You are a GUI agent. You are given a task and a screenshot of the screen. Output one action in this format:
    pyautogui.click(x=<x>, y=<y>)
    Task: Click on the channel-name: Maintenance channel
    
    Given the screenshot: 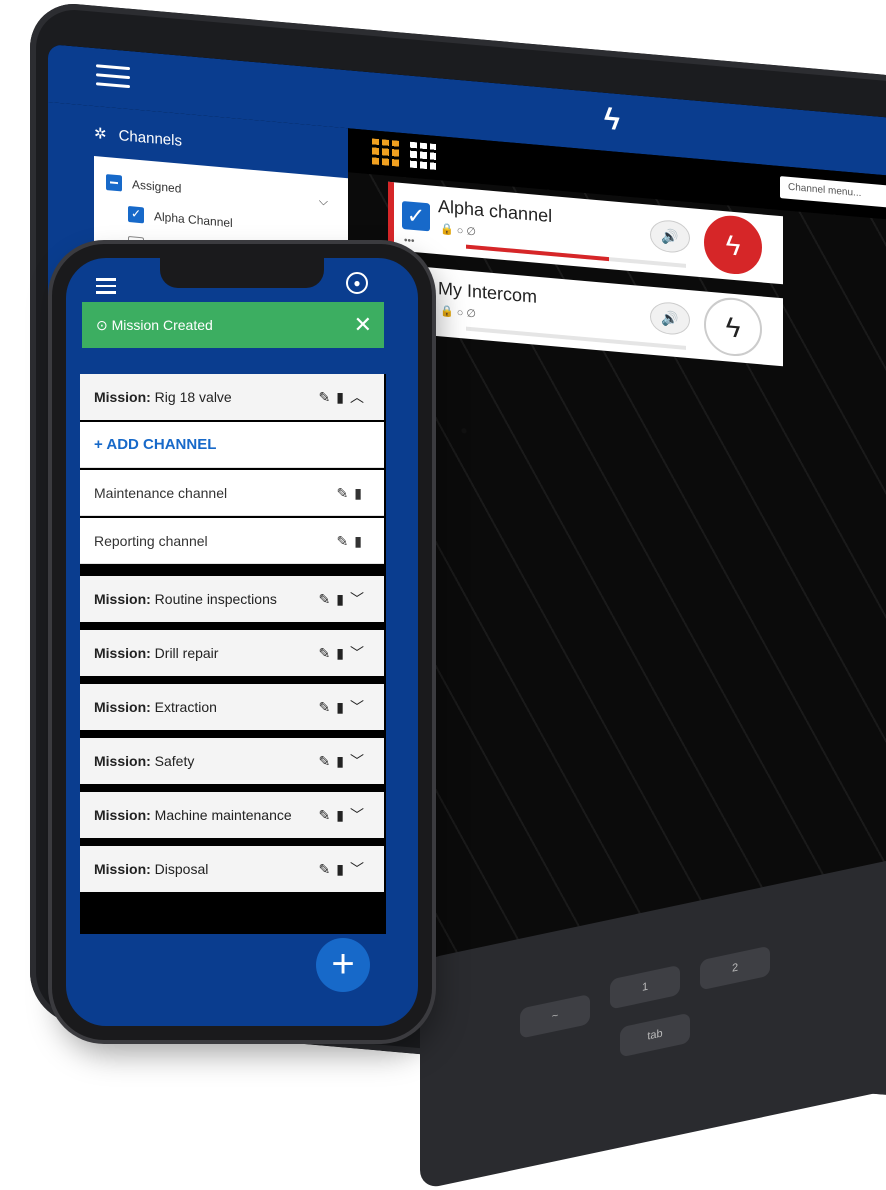 What is the action you would take?
    pyautogui.click(x=161, y=493)
    